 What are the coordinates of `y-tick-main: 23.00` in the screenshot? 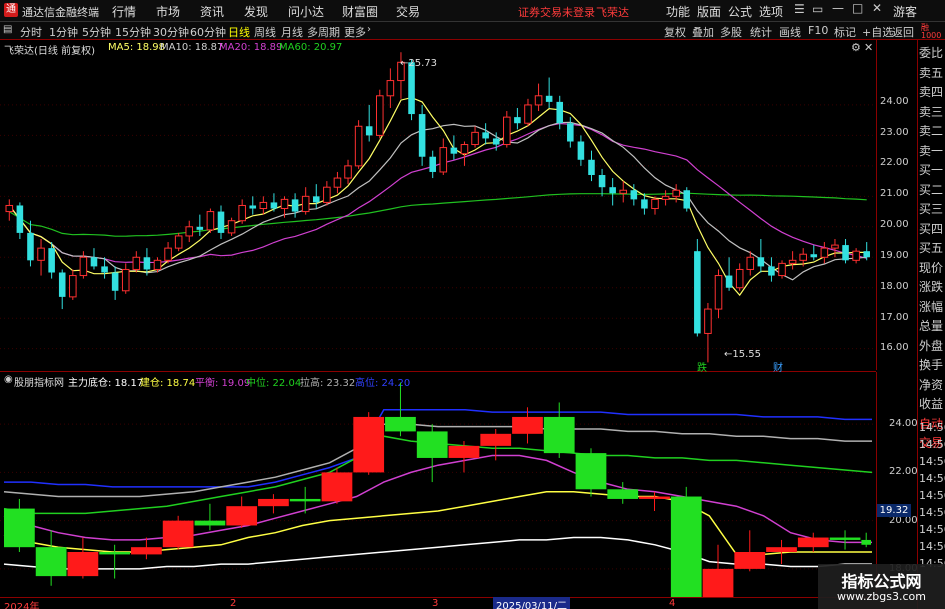 It's located at (894, 132).